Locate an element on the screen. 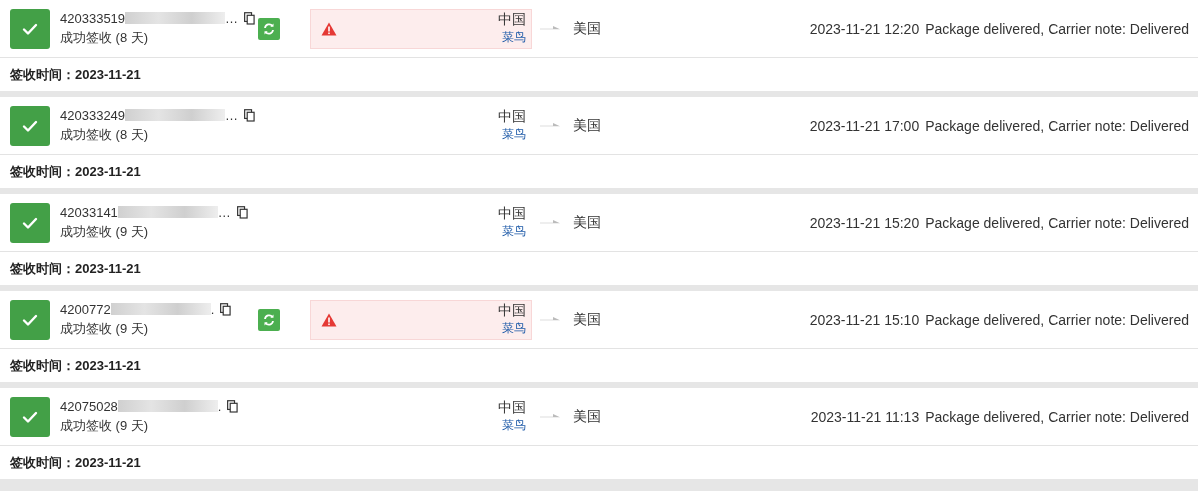 The image size is (1198, 491). event-time: 2023-11-21 15:10 is located at coordinates (864, 319).